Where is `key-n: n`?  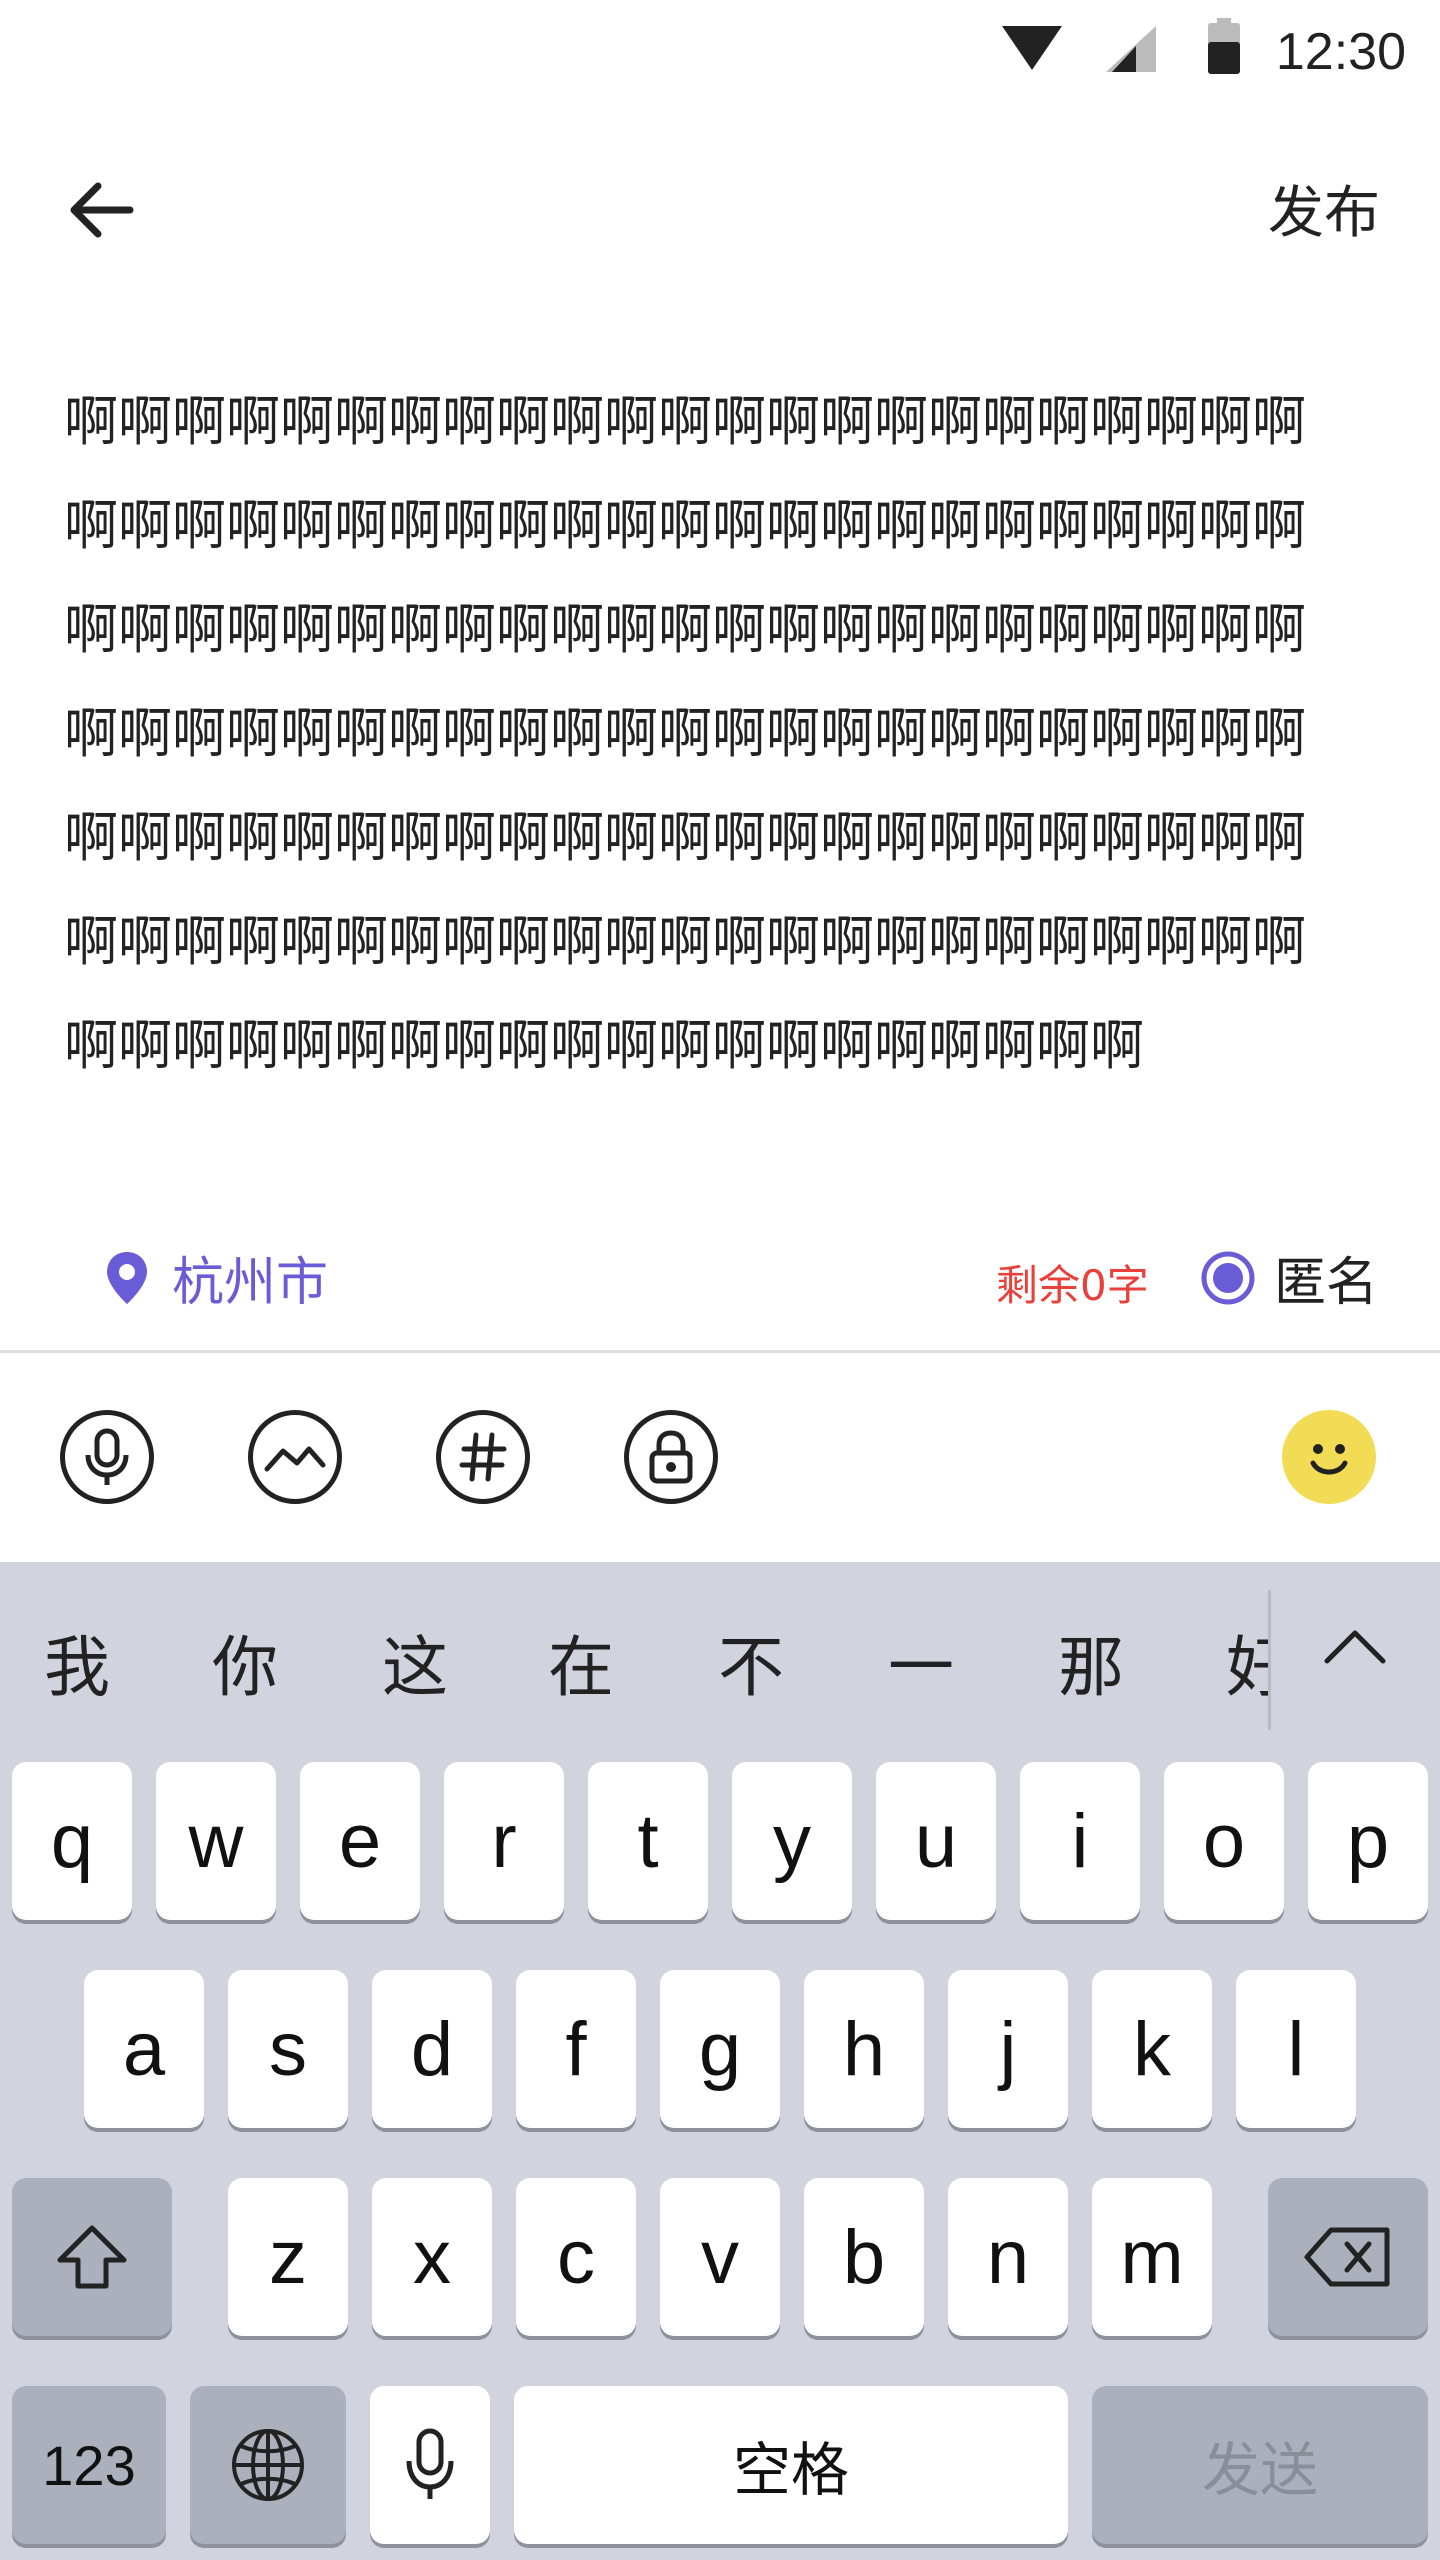
key-n: n is located at coordinates (1008, 2257).